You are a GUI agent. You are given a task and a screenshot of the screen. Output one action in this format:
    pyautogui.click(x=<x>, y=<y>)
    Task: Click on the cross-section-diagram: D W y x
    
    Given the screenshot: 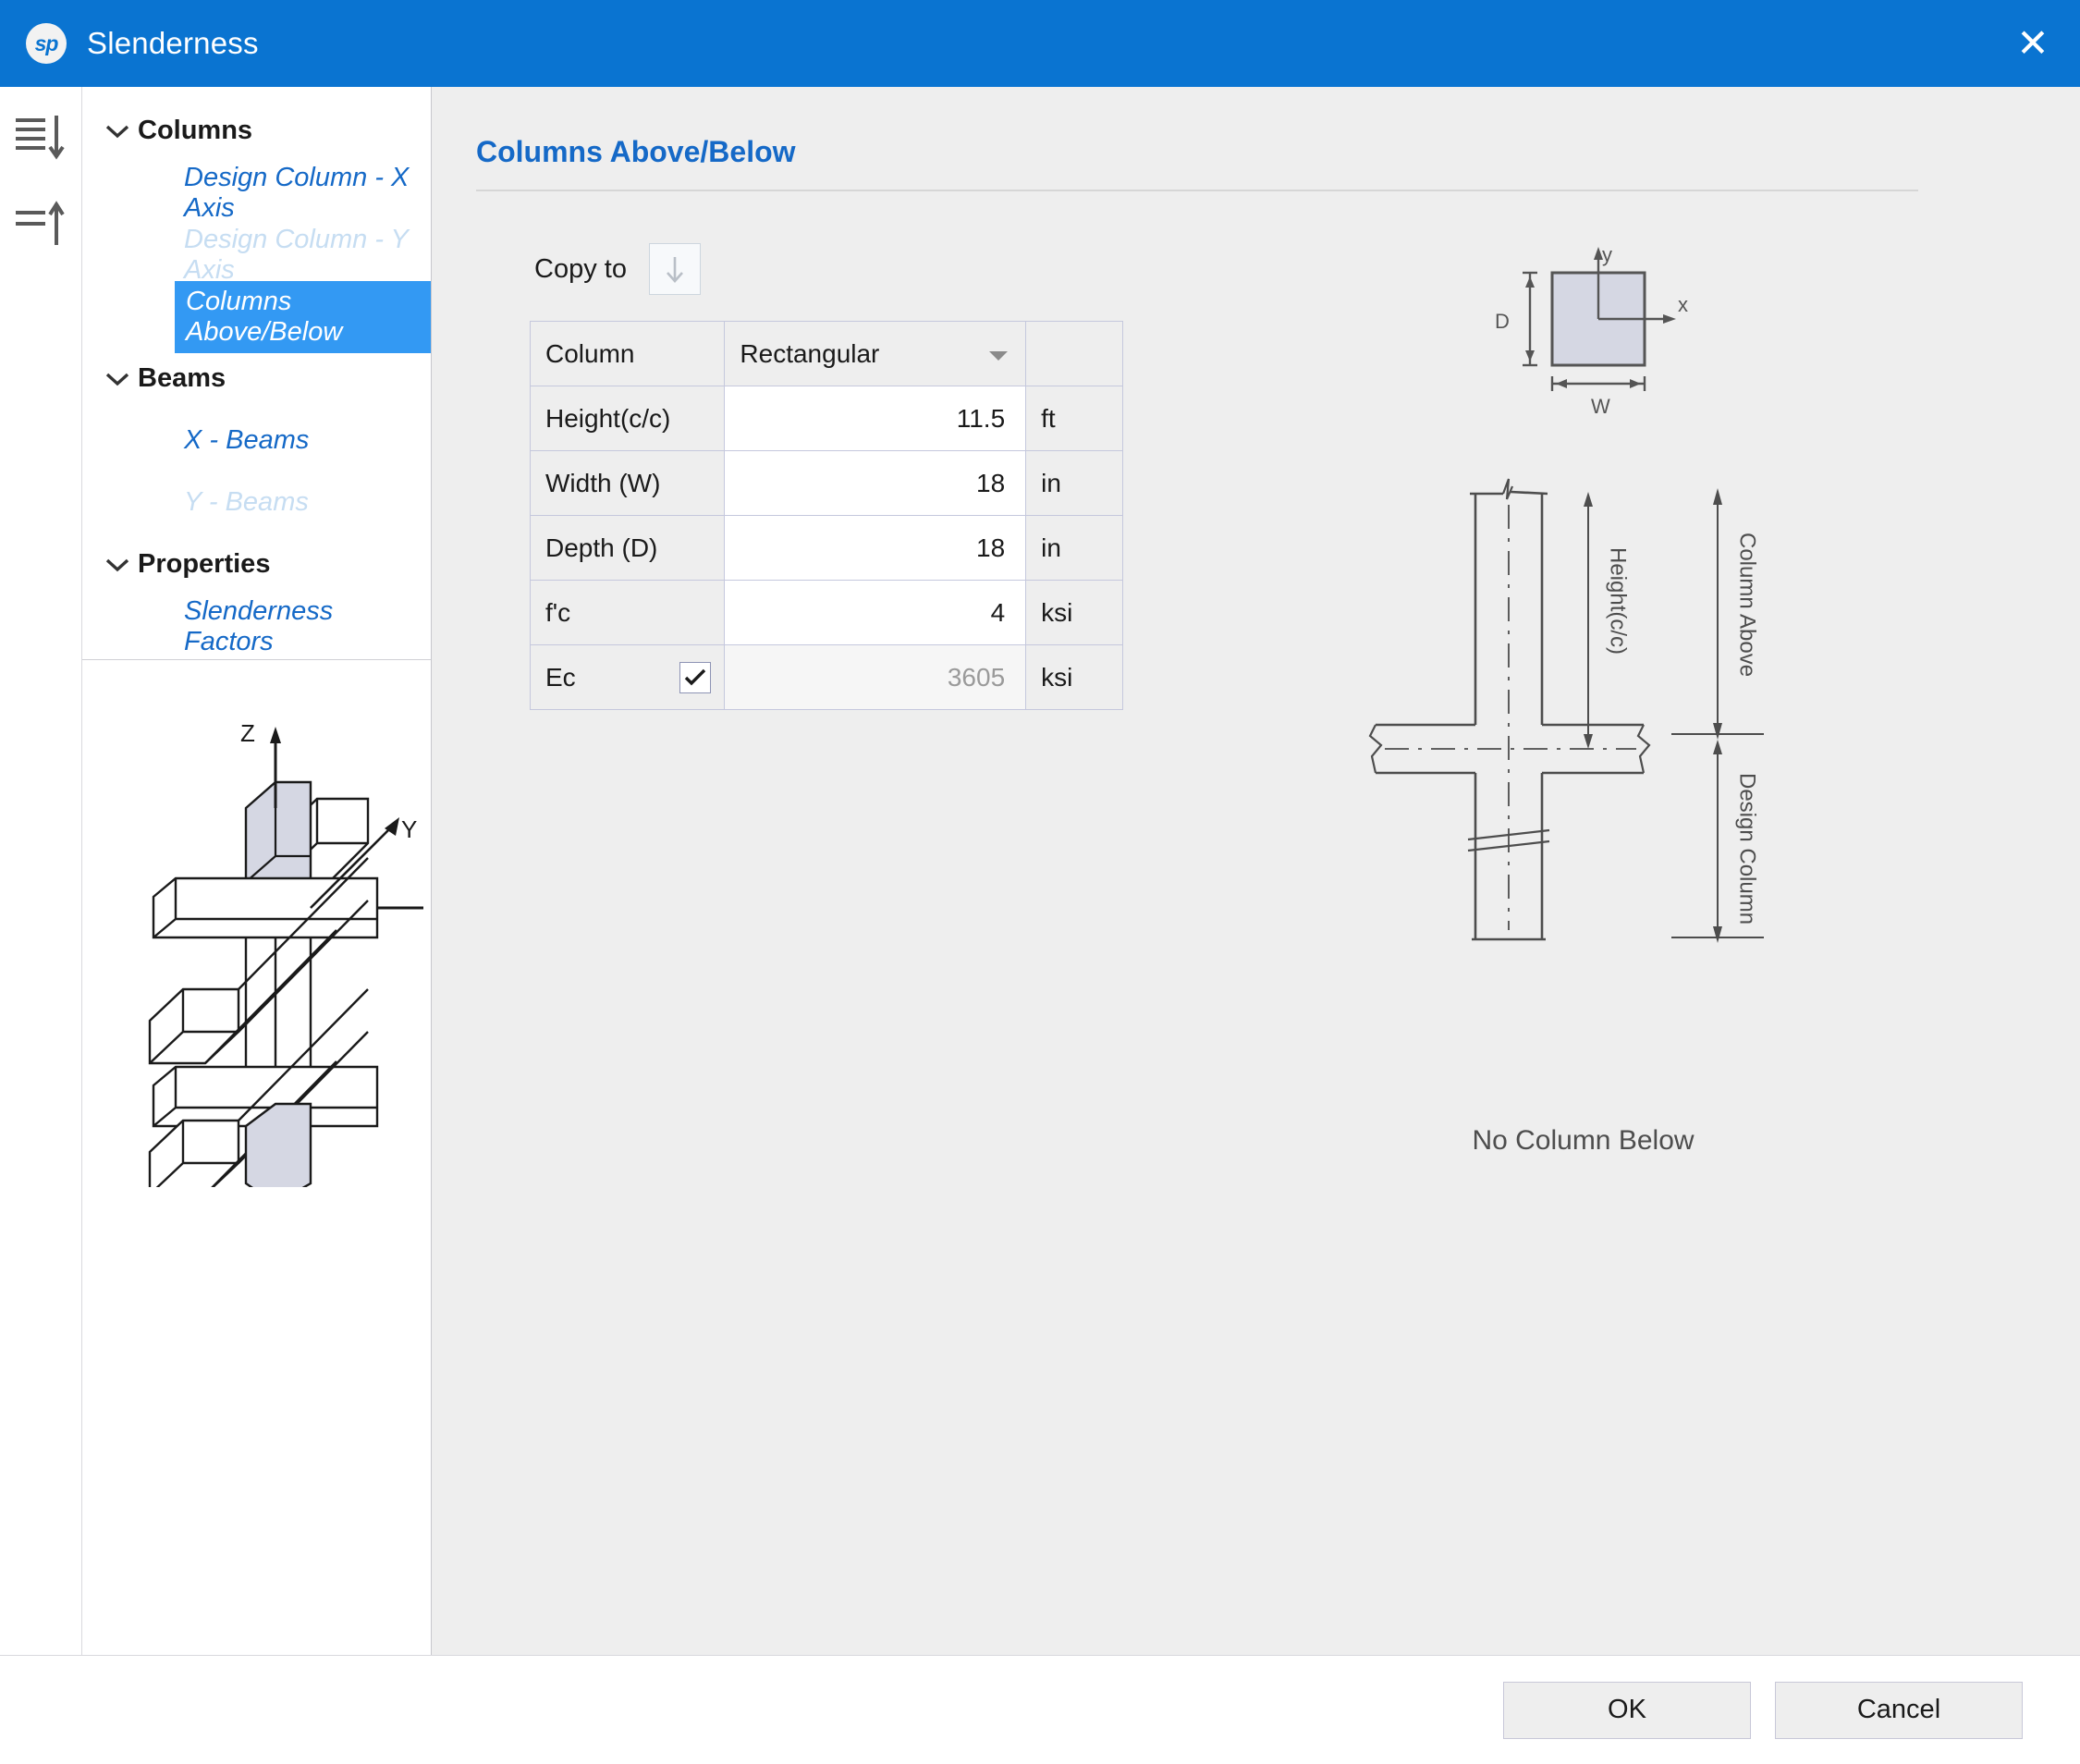 What is the action you would take?
    pyautogui.click(x=1583, y=336)
    